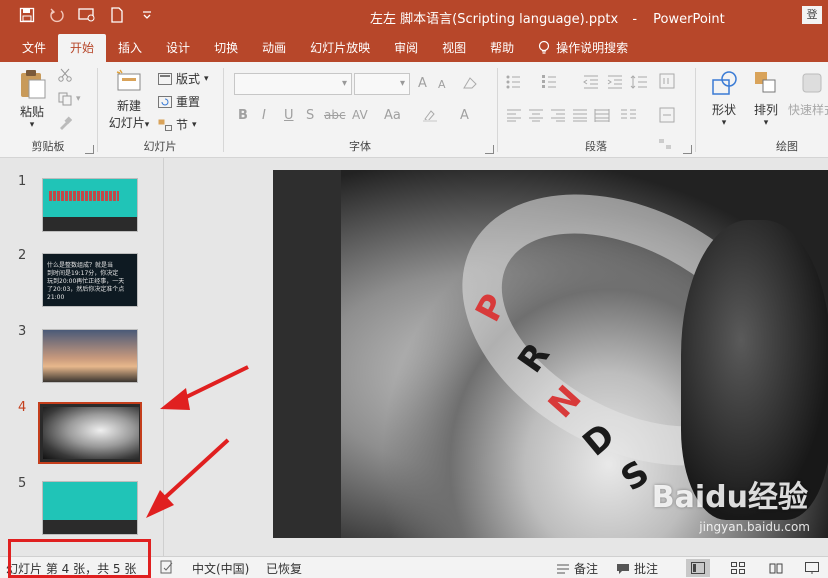 The width and height of the screenshot is (828, 578). I want to click on arrange-button: 排列 ▾, so click(766, 98).